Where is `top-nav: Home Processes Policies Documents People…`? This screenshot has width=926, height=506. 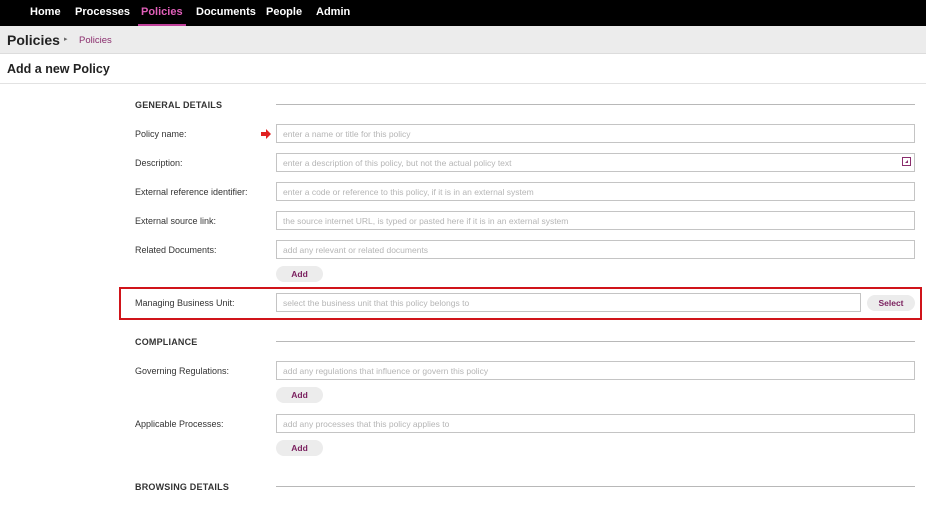
top-nav: Home Processes Policies Documents People… is located at coordinates (463, 13).